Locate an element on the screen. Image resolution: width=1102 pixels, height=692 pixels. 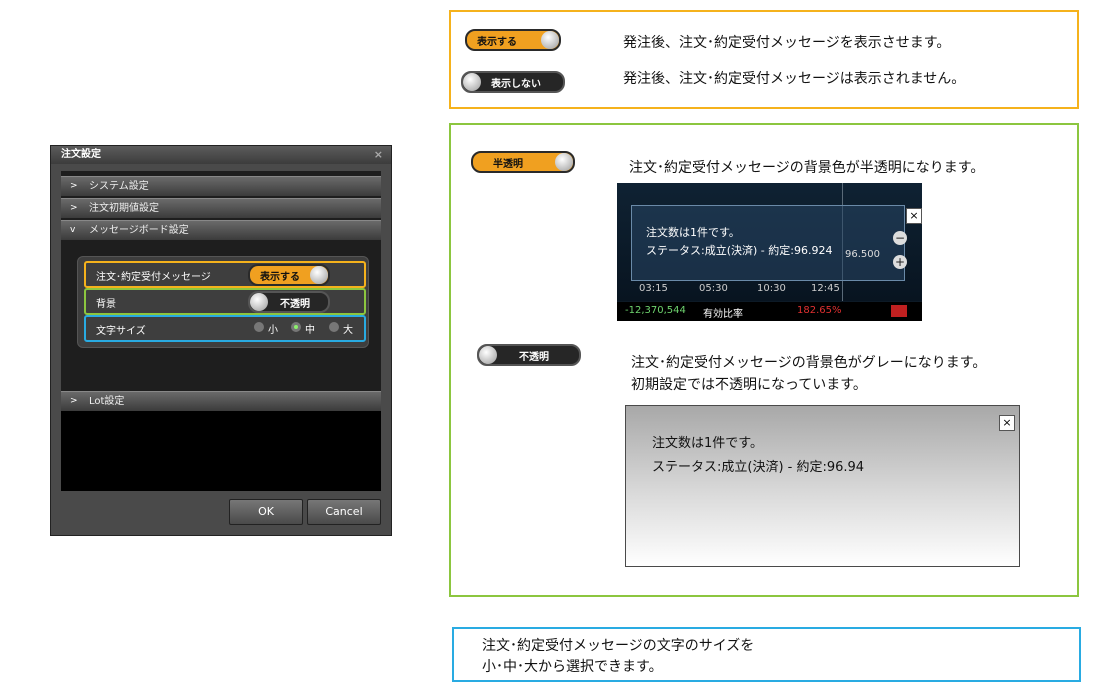
row-confirm-message: 注文･約定受付メッセージ 表示する is located at coordinates (225, 274).